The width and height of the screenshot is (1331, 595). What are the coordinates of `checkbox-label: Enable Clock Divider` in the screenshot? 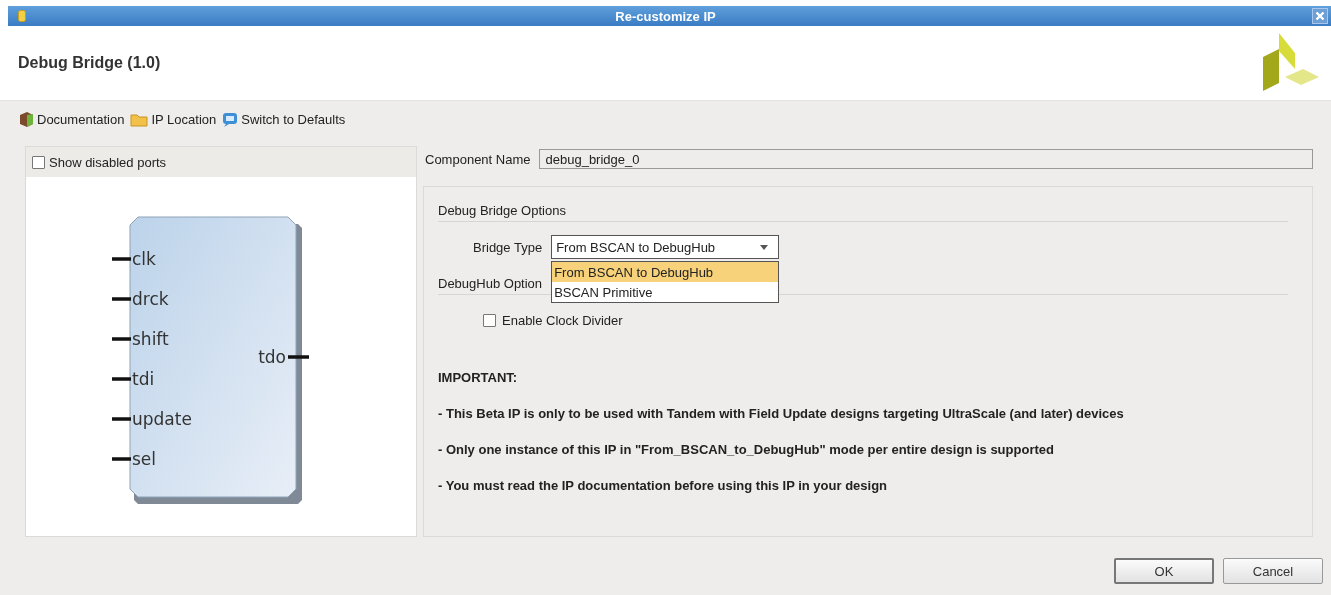 It's located at (562, 320).